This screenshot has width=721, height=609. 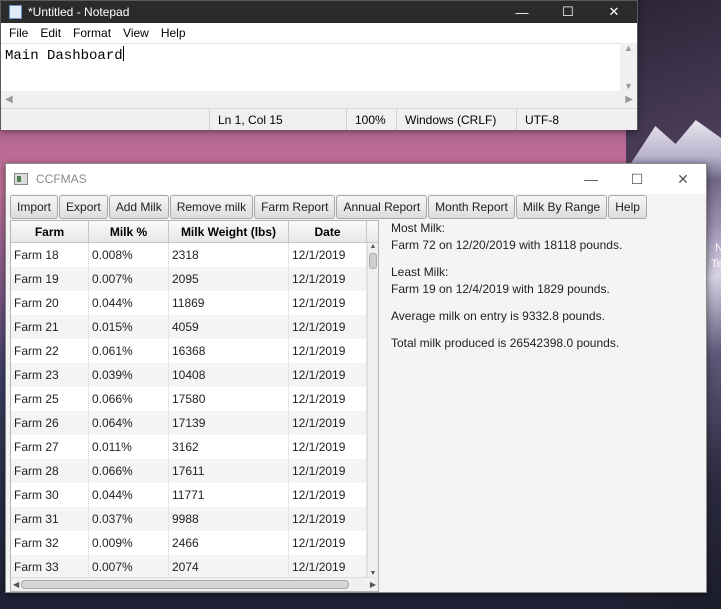 I want to click on table-row: Farm 30 0.044% 11771 12/1/2019, so click(x=194, y=495).